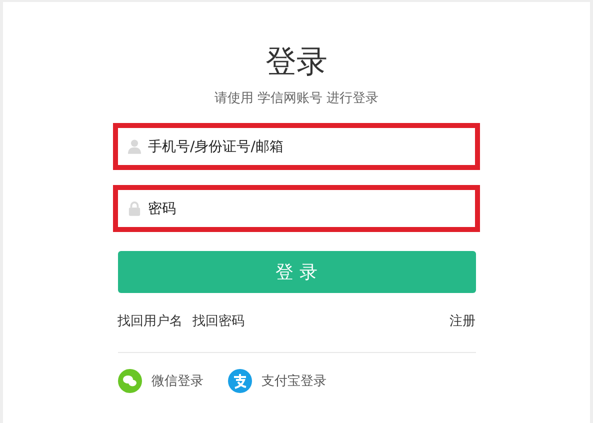 The height and width of the screenshot is (423, 593). I want to click on lock-icon, so click(134, 208).